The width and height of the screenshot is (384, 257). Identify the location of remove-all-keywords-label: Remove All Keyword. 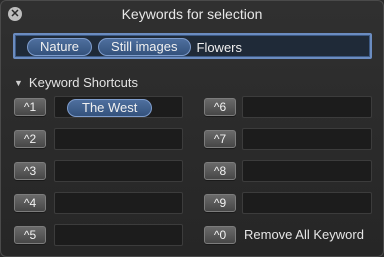
(304, 234).